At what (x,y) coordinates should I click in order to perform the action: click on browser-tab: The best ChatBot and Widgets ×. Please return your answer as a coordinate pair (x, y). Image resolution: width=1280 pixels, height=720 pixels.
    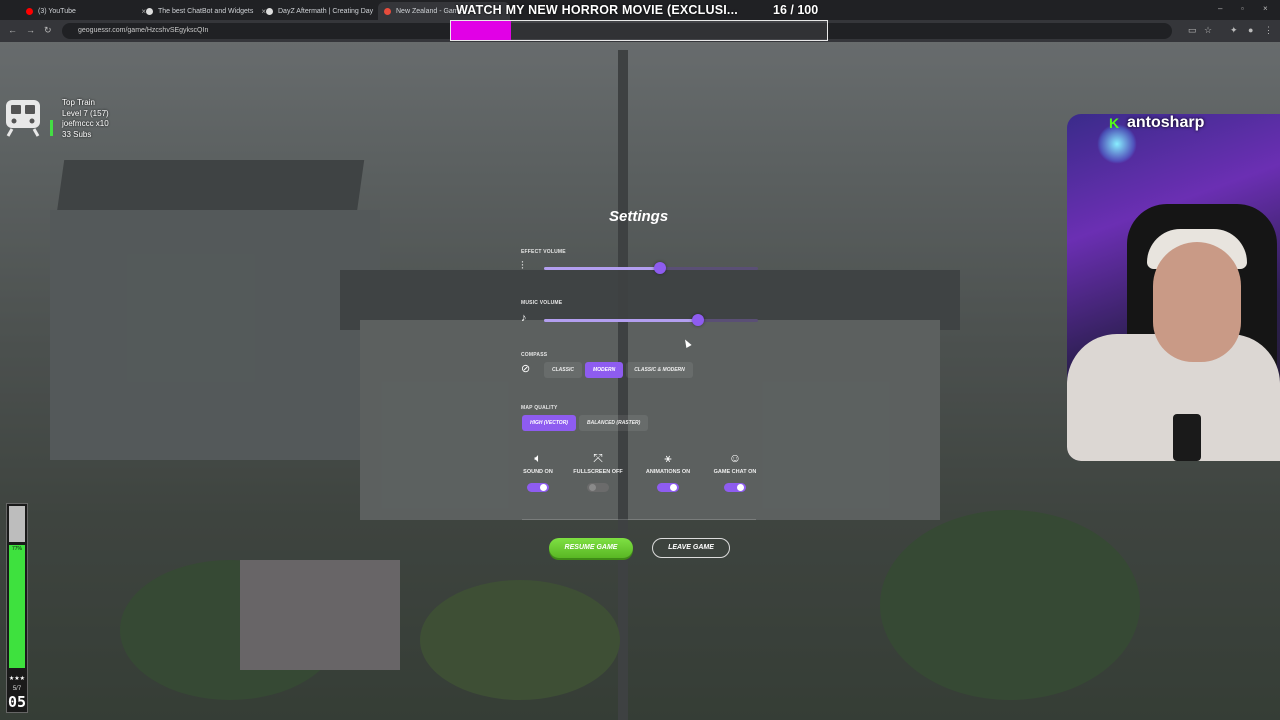
    Looking at the image, I should click on (206, 11).